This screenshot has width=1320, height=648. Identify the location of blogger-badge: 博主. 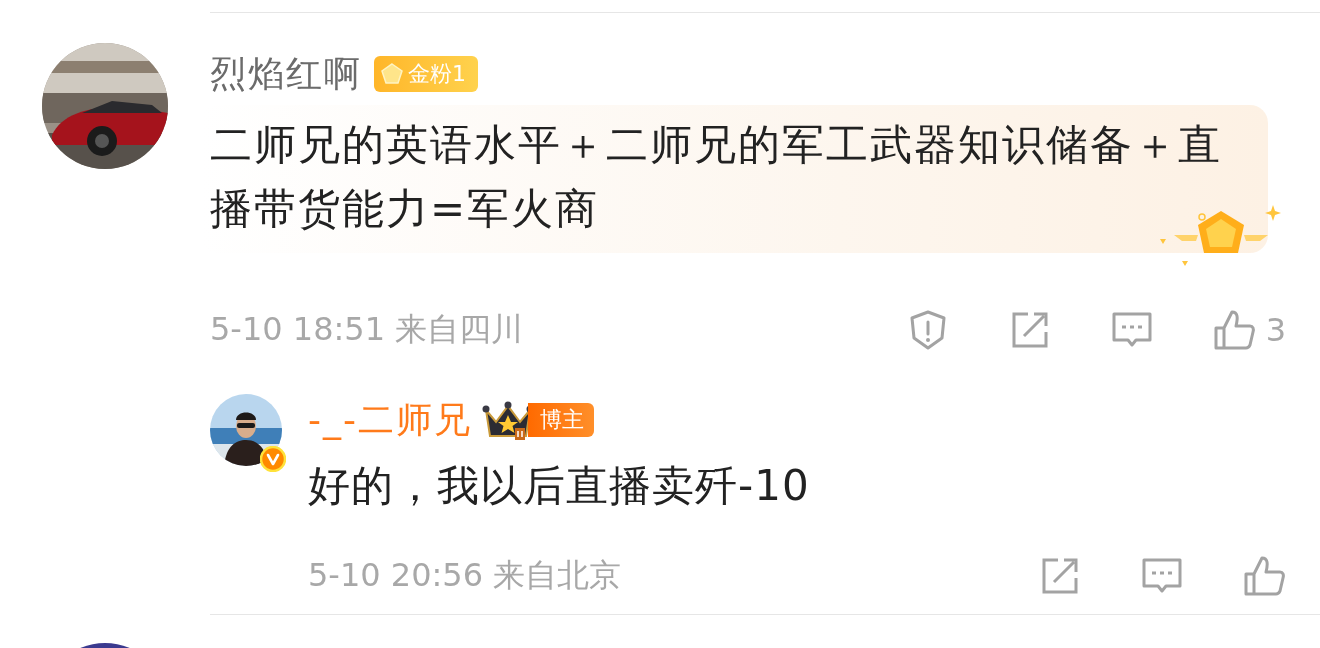
(561, 420).